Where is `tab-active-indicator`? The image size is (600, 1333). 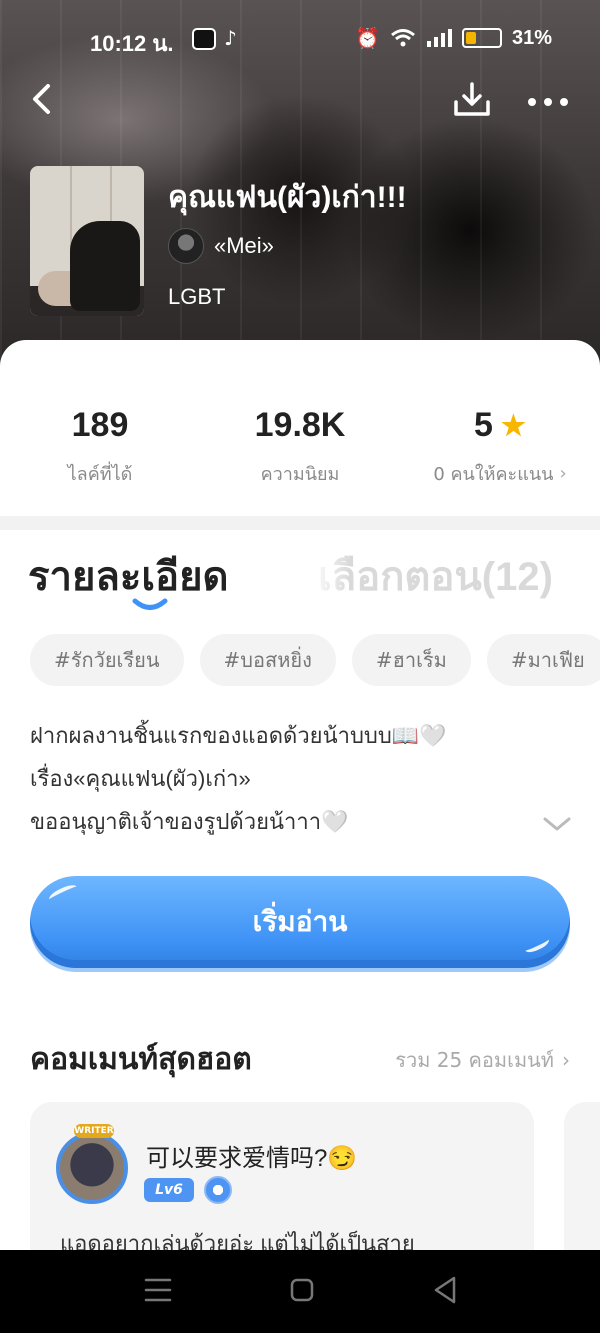 tab-active-indicator is located at coordinates (150, 604).